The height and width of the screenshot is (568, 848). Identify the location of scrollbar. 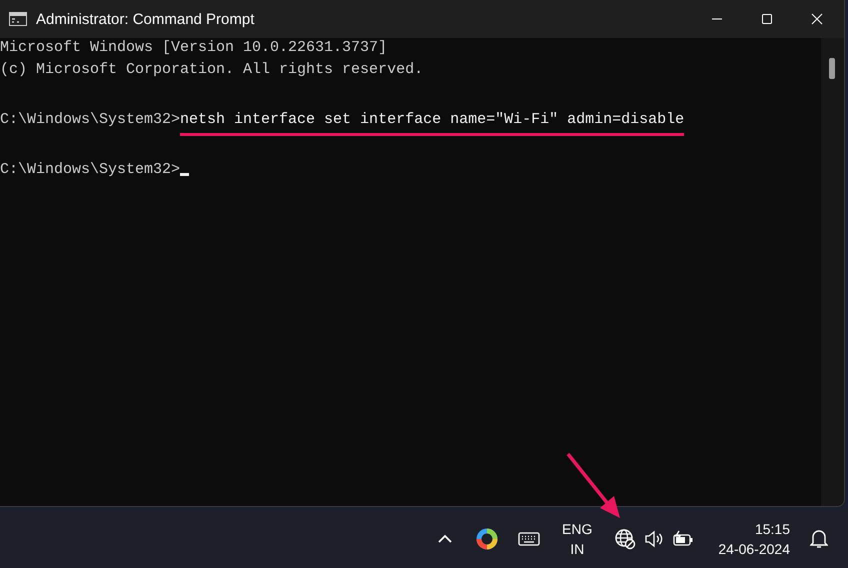
(832, 272).